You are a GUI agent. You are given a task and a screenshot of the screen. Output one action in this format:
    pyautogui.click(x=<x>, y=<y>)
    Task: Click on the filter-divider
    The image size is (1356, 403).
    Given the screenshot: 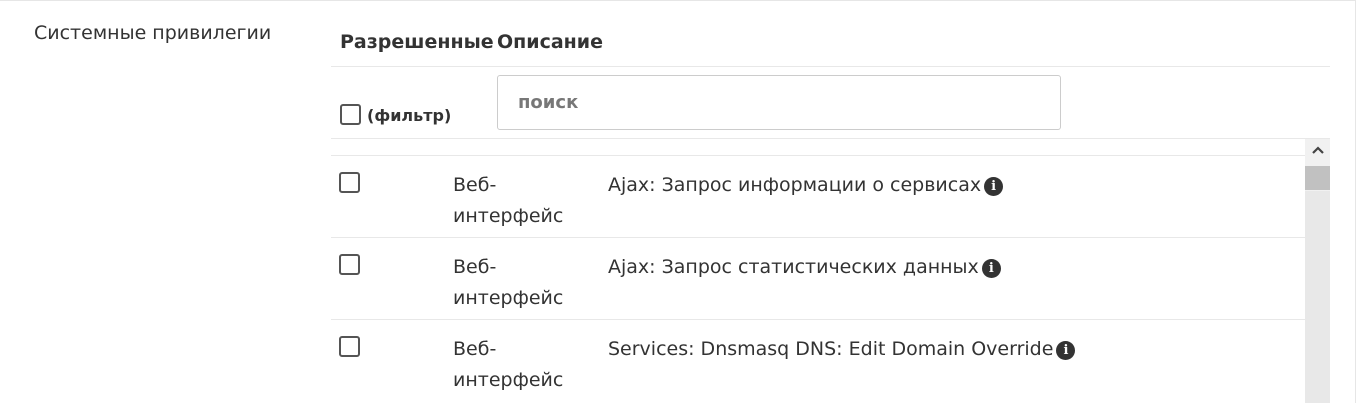 What is the action you would take?
    pyautogui.click(x=830, y=138)
    